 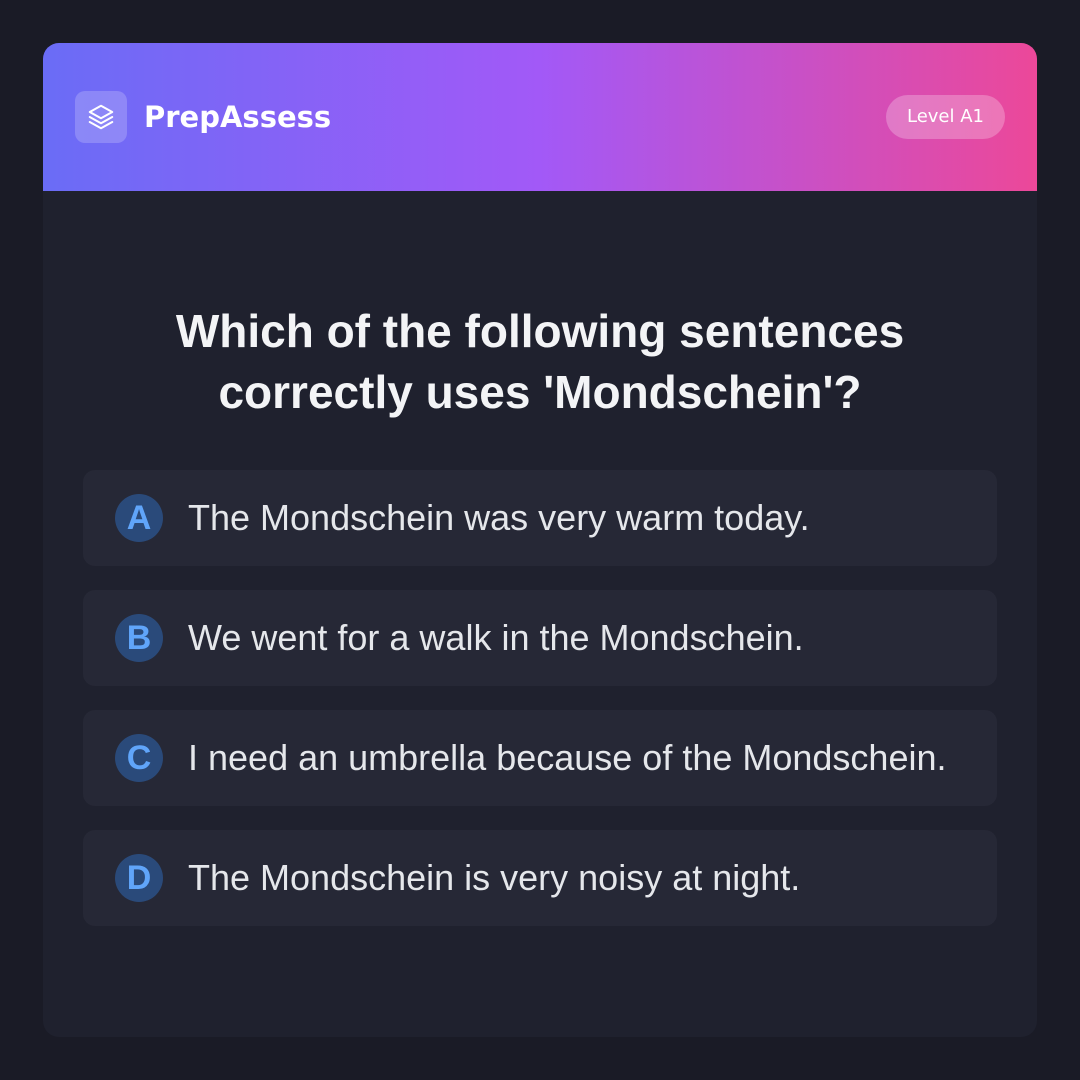 I want to click on answer-option-a: A The Mondschein was very warm today., so click(x=540, y=518).